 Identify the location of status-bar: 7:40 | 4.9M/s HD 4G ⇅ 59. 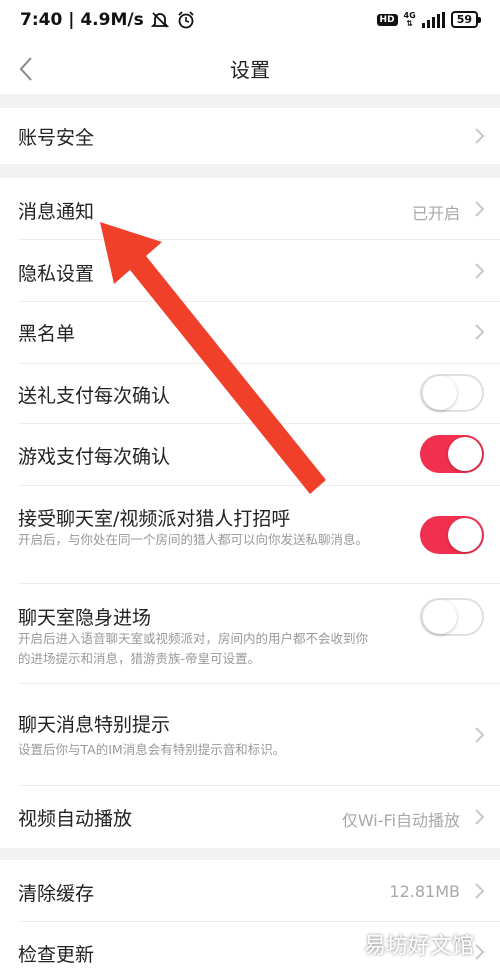
(250, 22).